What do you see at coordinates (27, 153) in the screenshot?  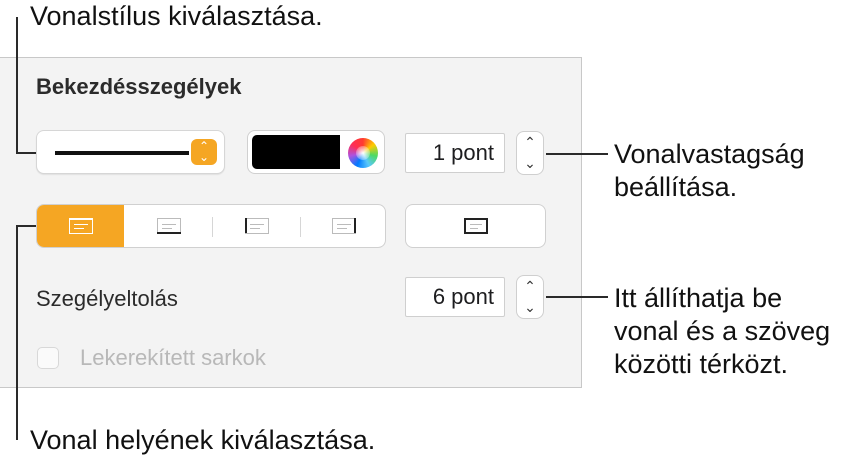 I see `callout-line-style-horizontal` at bounding box center [27, 153].